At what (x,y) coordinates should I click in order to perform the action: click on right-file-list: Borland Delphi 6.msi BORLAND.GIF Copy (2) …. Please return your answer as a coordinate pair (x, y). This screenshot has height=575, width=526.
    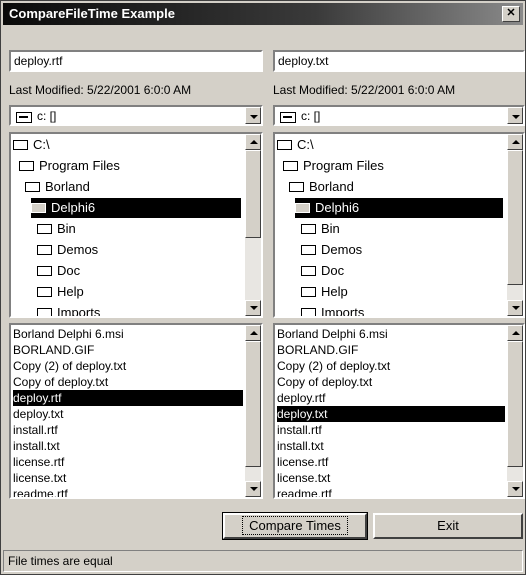
    Looking at the image, I should click on (399, 411).